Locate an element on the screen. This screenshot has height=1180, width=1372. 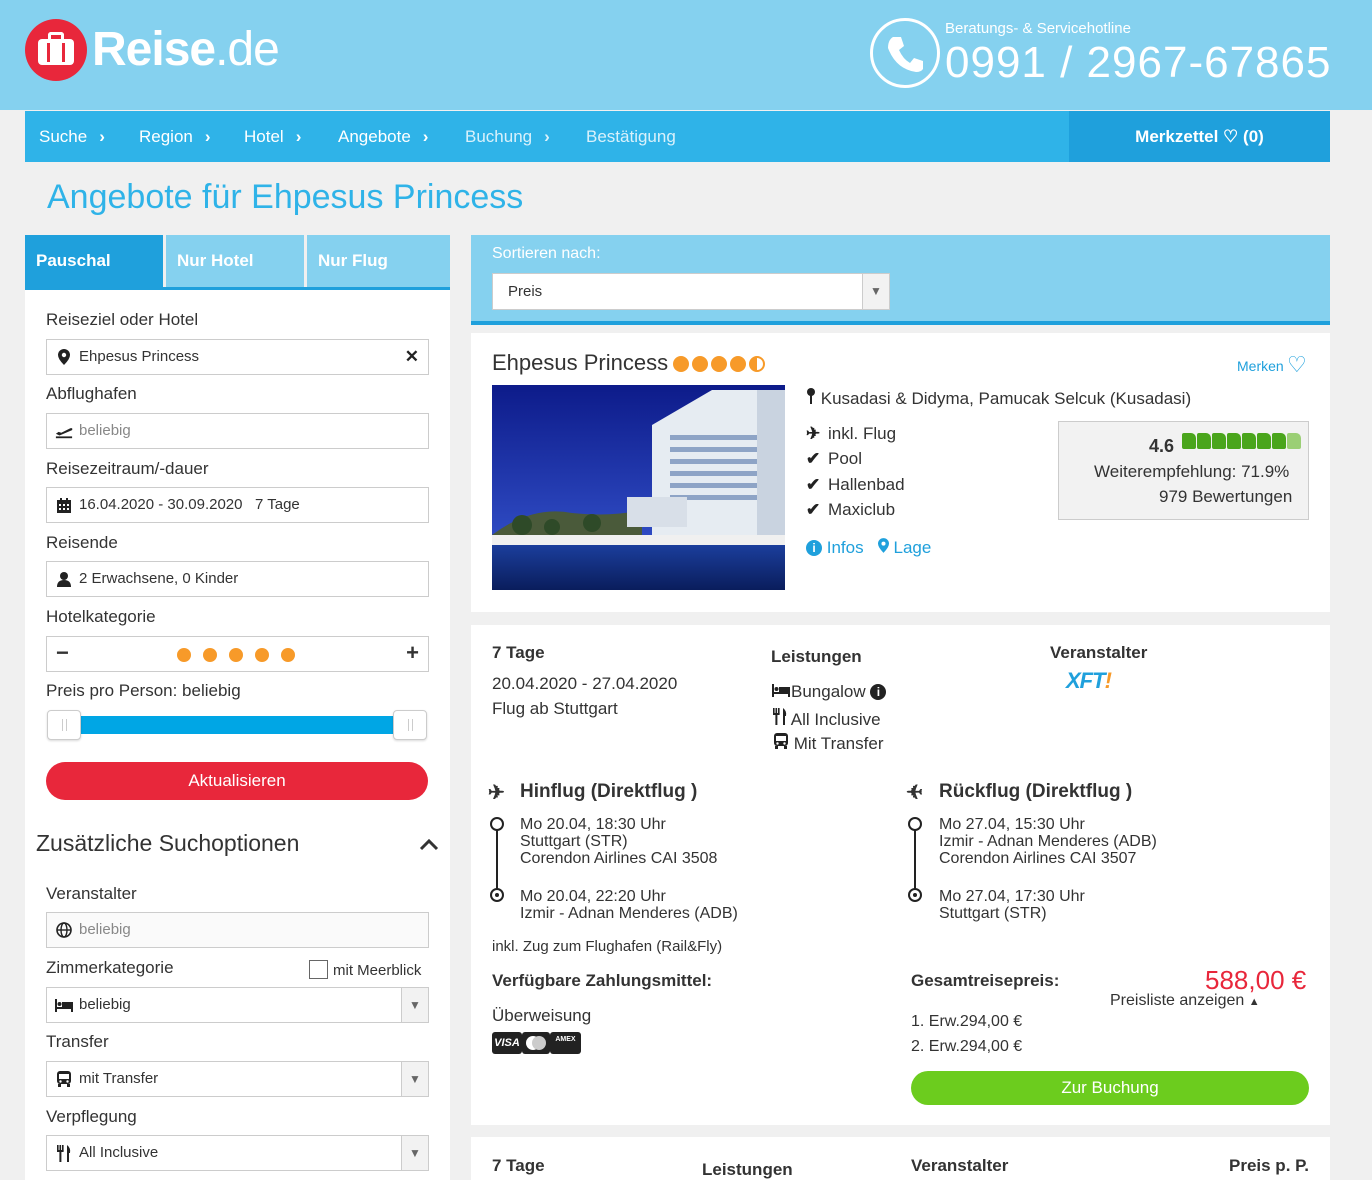
travellers-input: 2 Erwachsene, 0 Kinder is located at coordinates (237, 579).